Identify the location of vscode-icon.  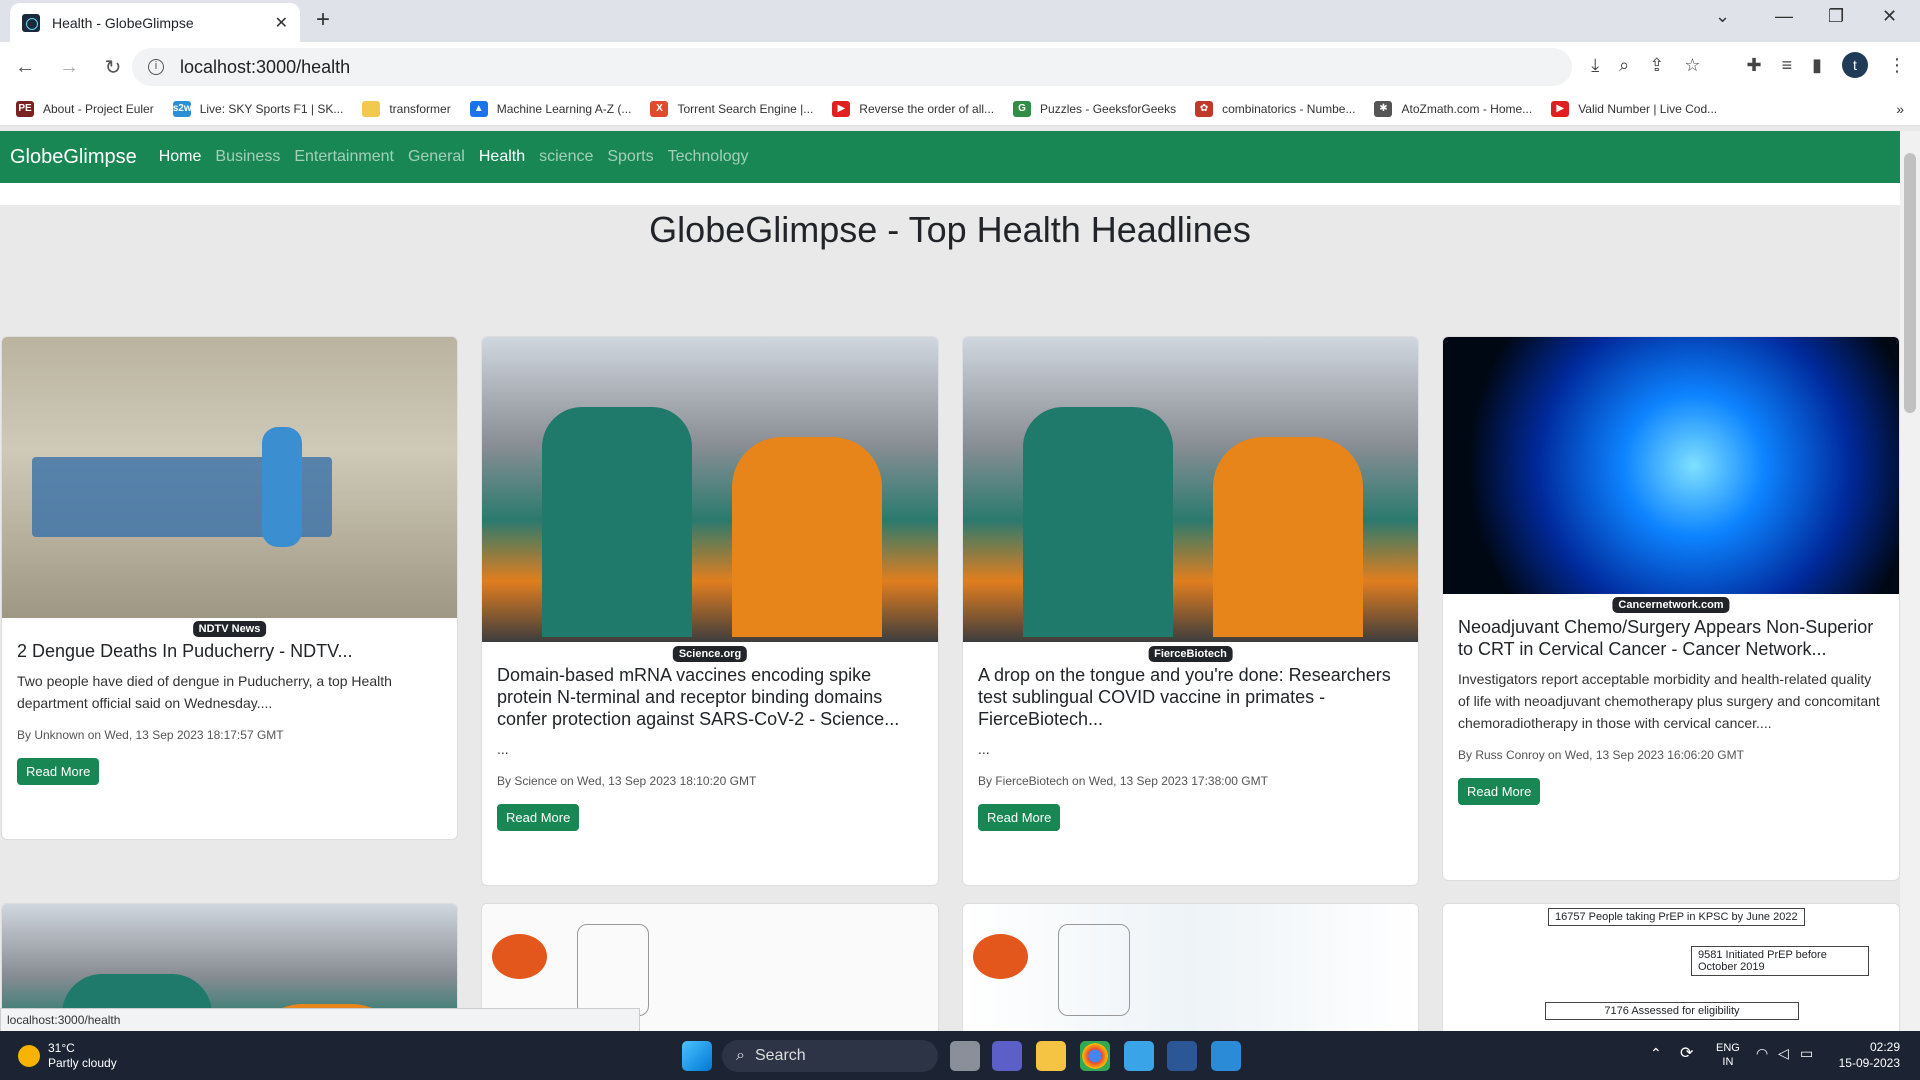
(1226, 1056).